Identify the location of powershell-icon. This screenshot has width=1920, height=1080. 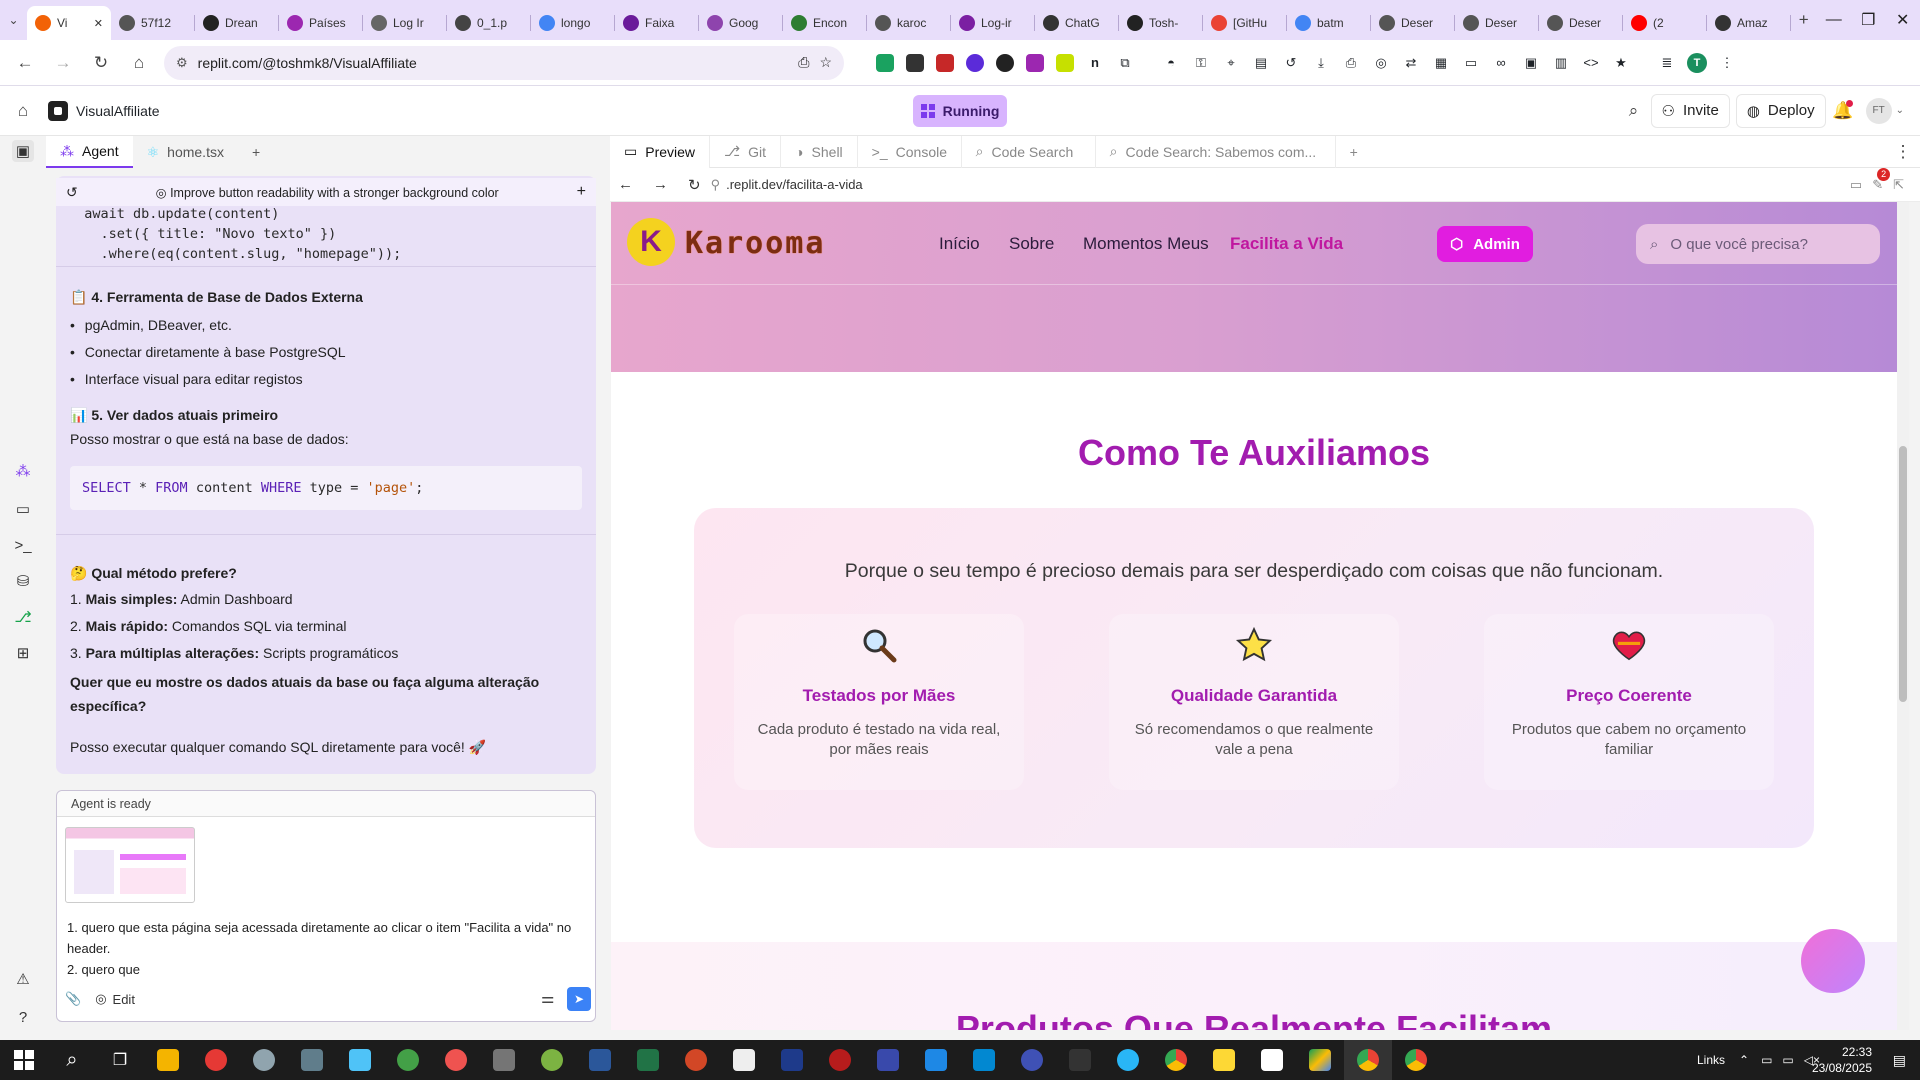
(792, 1060).